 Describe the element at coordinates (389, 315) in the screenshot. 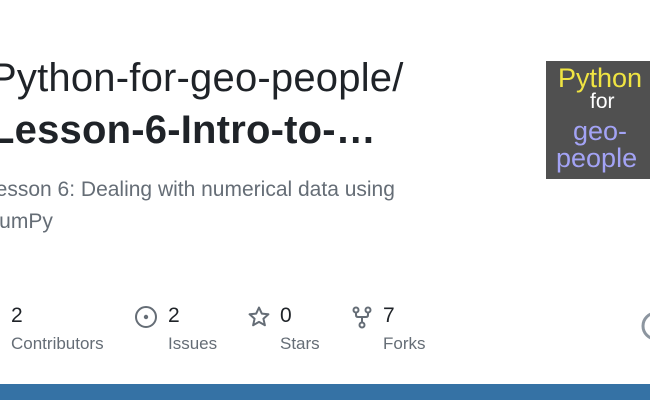

I see `forks-count: 7` at that location.